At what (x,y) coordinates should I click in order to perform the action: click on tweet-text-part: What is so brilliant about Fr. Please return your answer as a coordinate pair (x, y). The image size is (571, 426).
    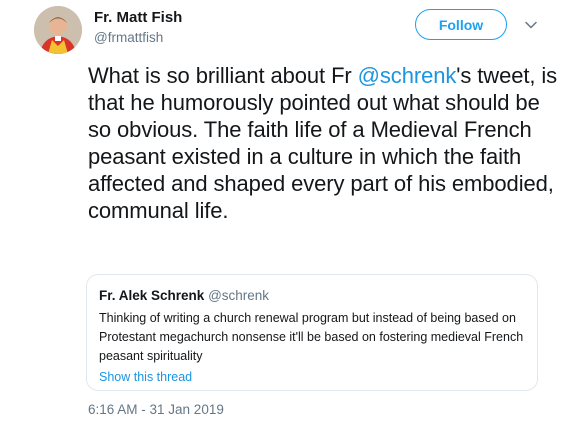
    Looking at the image, I should click on (223, 75).